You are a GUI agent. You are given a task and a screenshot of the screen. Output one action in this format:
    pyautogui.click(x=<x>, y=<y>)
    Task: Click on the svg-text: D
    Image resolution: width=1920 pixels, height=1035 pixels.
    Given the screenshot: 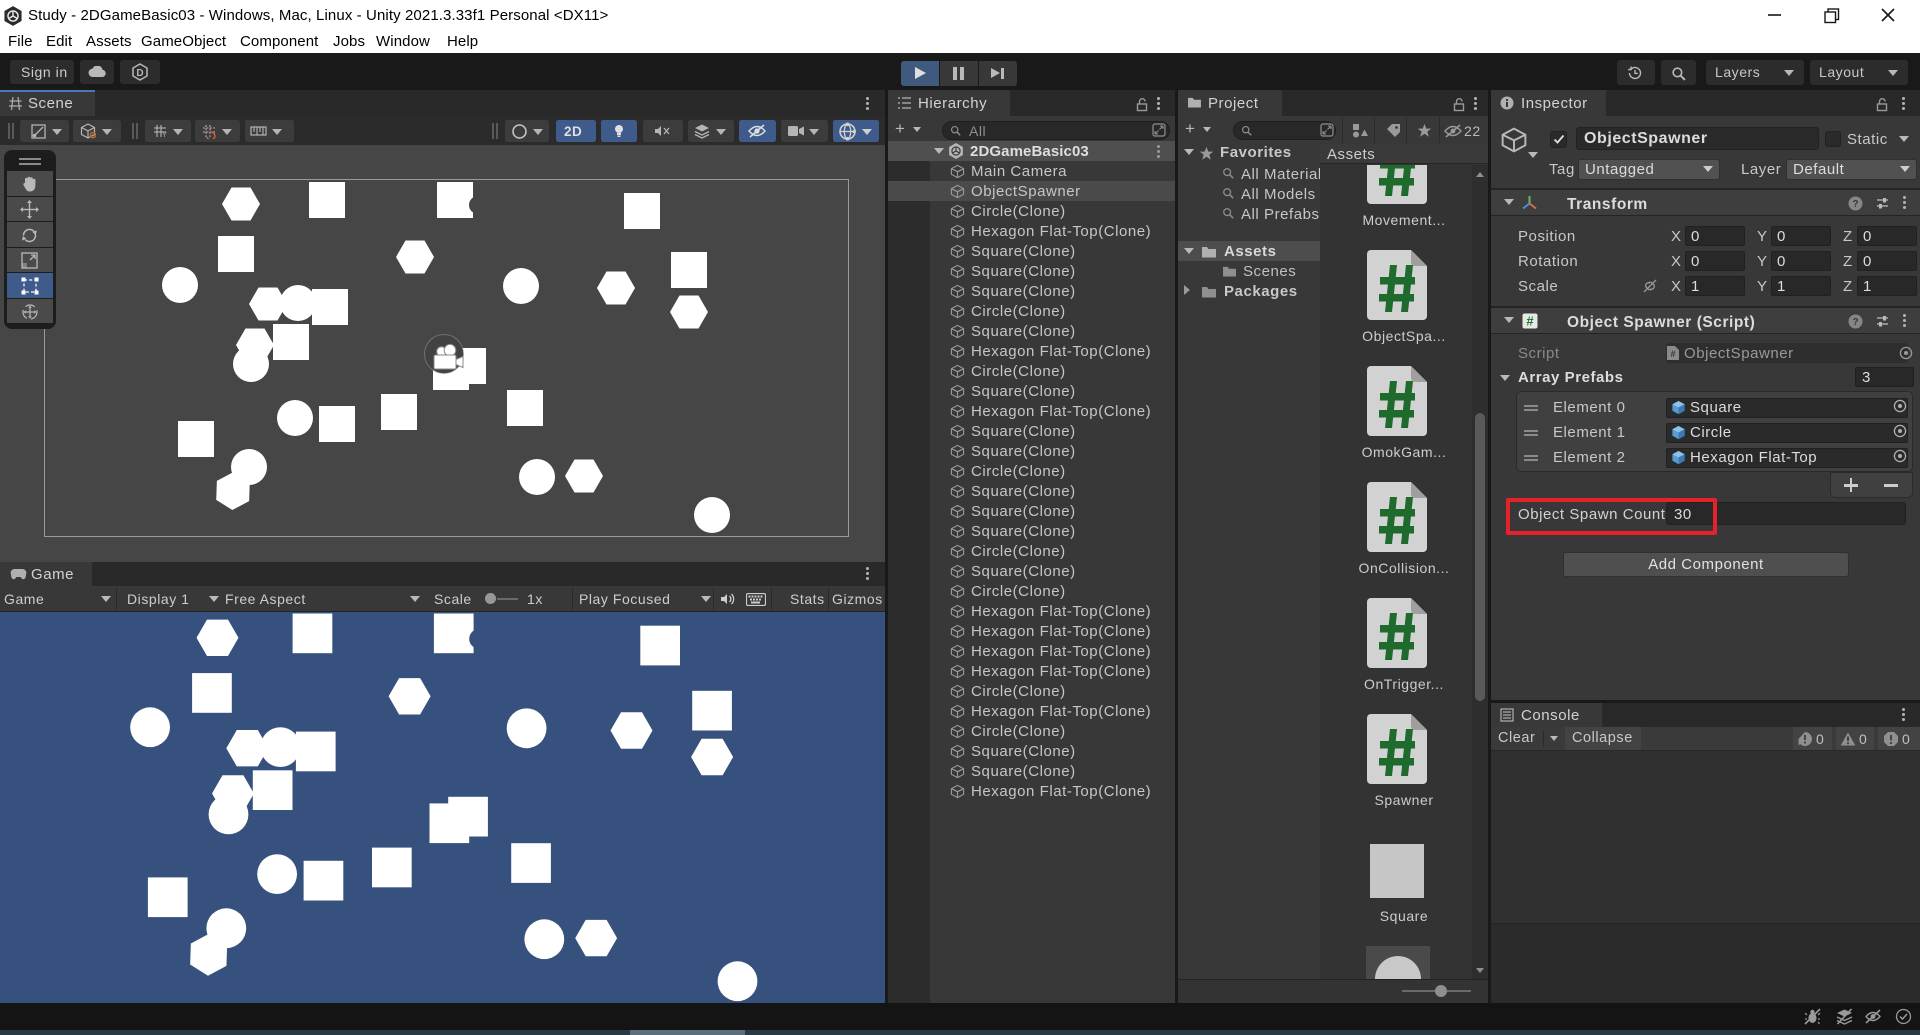 What is the action you would take?
    pyautogui.click(x=139, y=73)
    